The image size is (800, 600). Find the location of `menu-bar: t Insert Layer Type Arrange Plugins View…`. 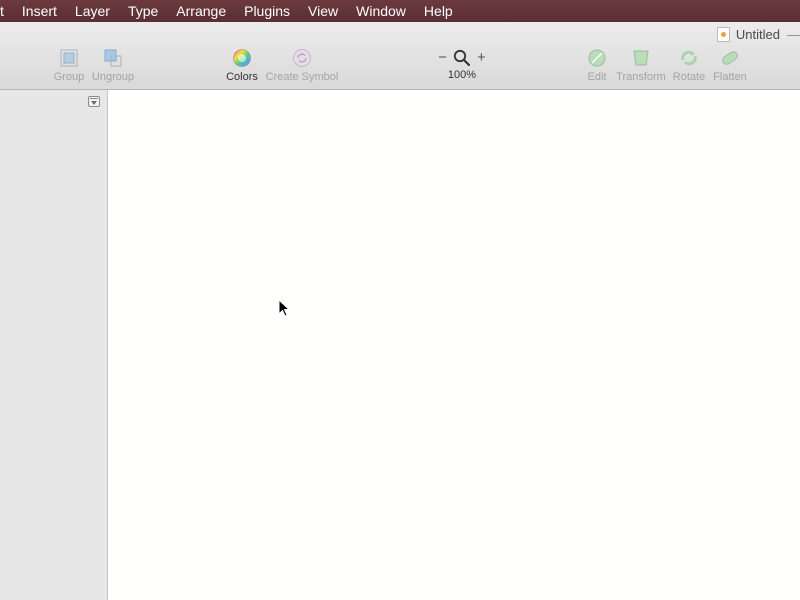

menu-bar: t Insert Layer Type Arrange Plugins View… is located at coordinates (400, 11).